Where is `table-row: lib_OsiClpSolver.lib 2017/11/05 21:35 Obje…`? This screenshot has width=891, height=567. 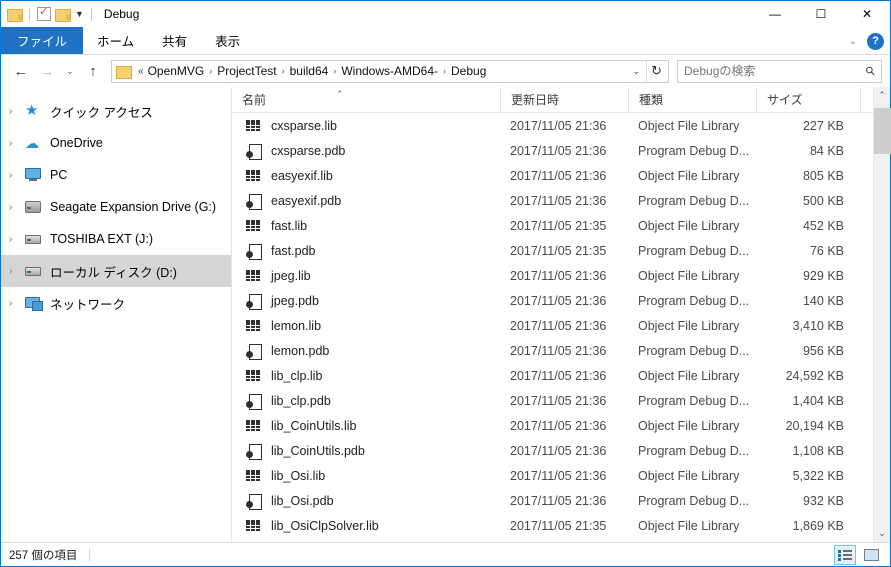
table-row: lib_OsiClpSolver.lib 2017/11/05 21:35 Obje… is located at coordinates (552, 525).